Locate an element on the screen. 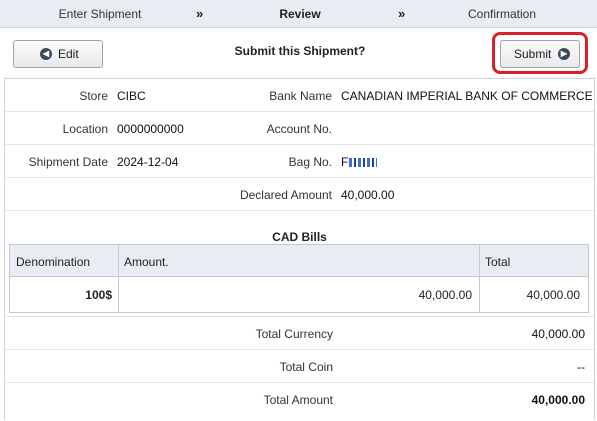  arrow-left-circle-icon: ◀ is located at coordinates (46, 54).